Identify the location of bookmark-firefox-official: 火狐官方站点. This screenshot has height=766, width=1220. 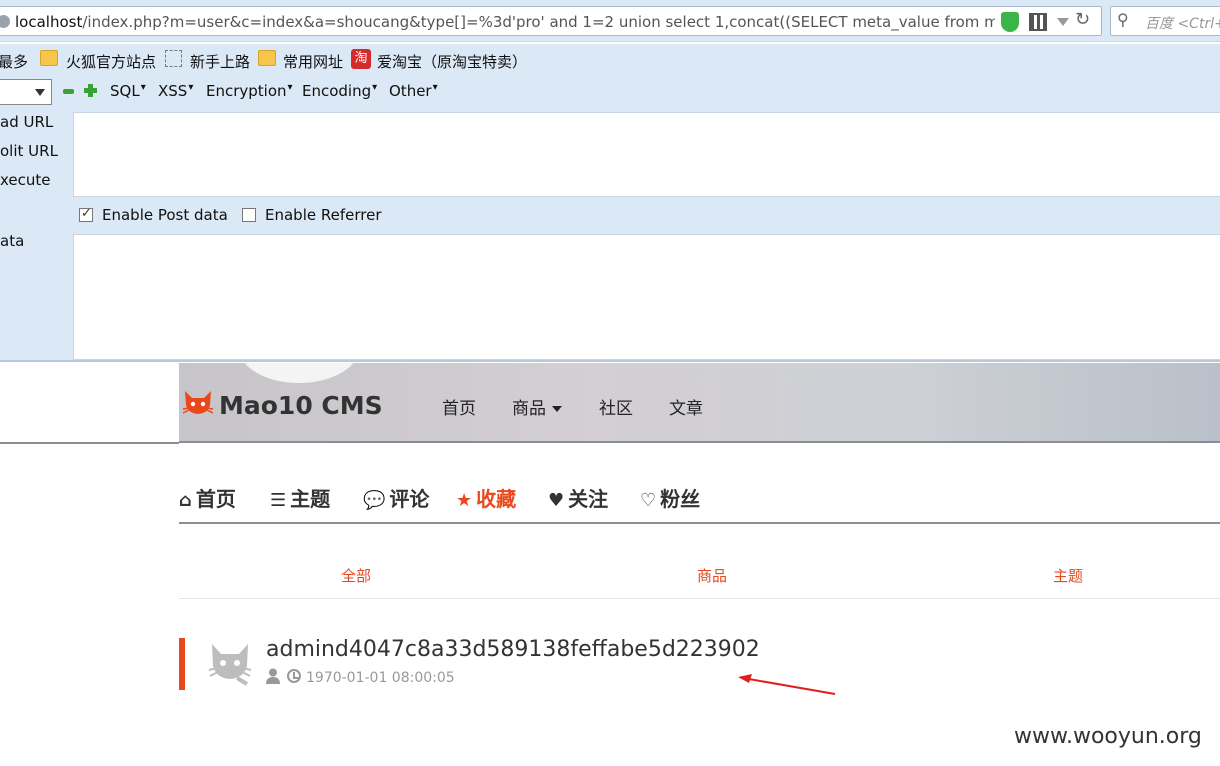
(111, 61).